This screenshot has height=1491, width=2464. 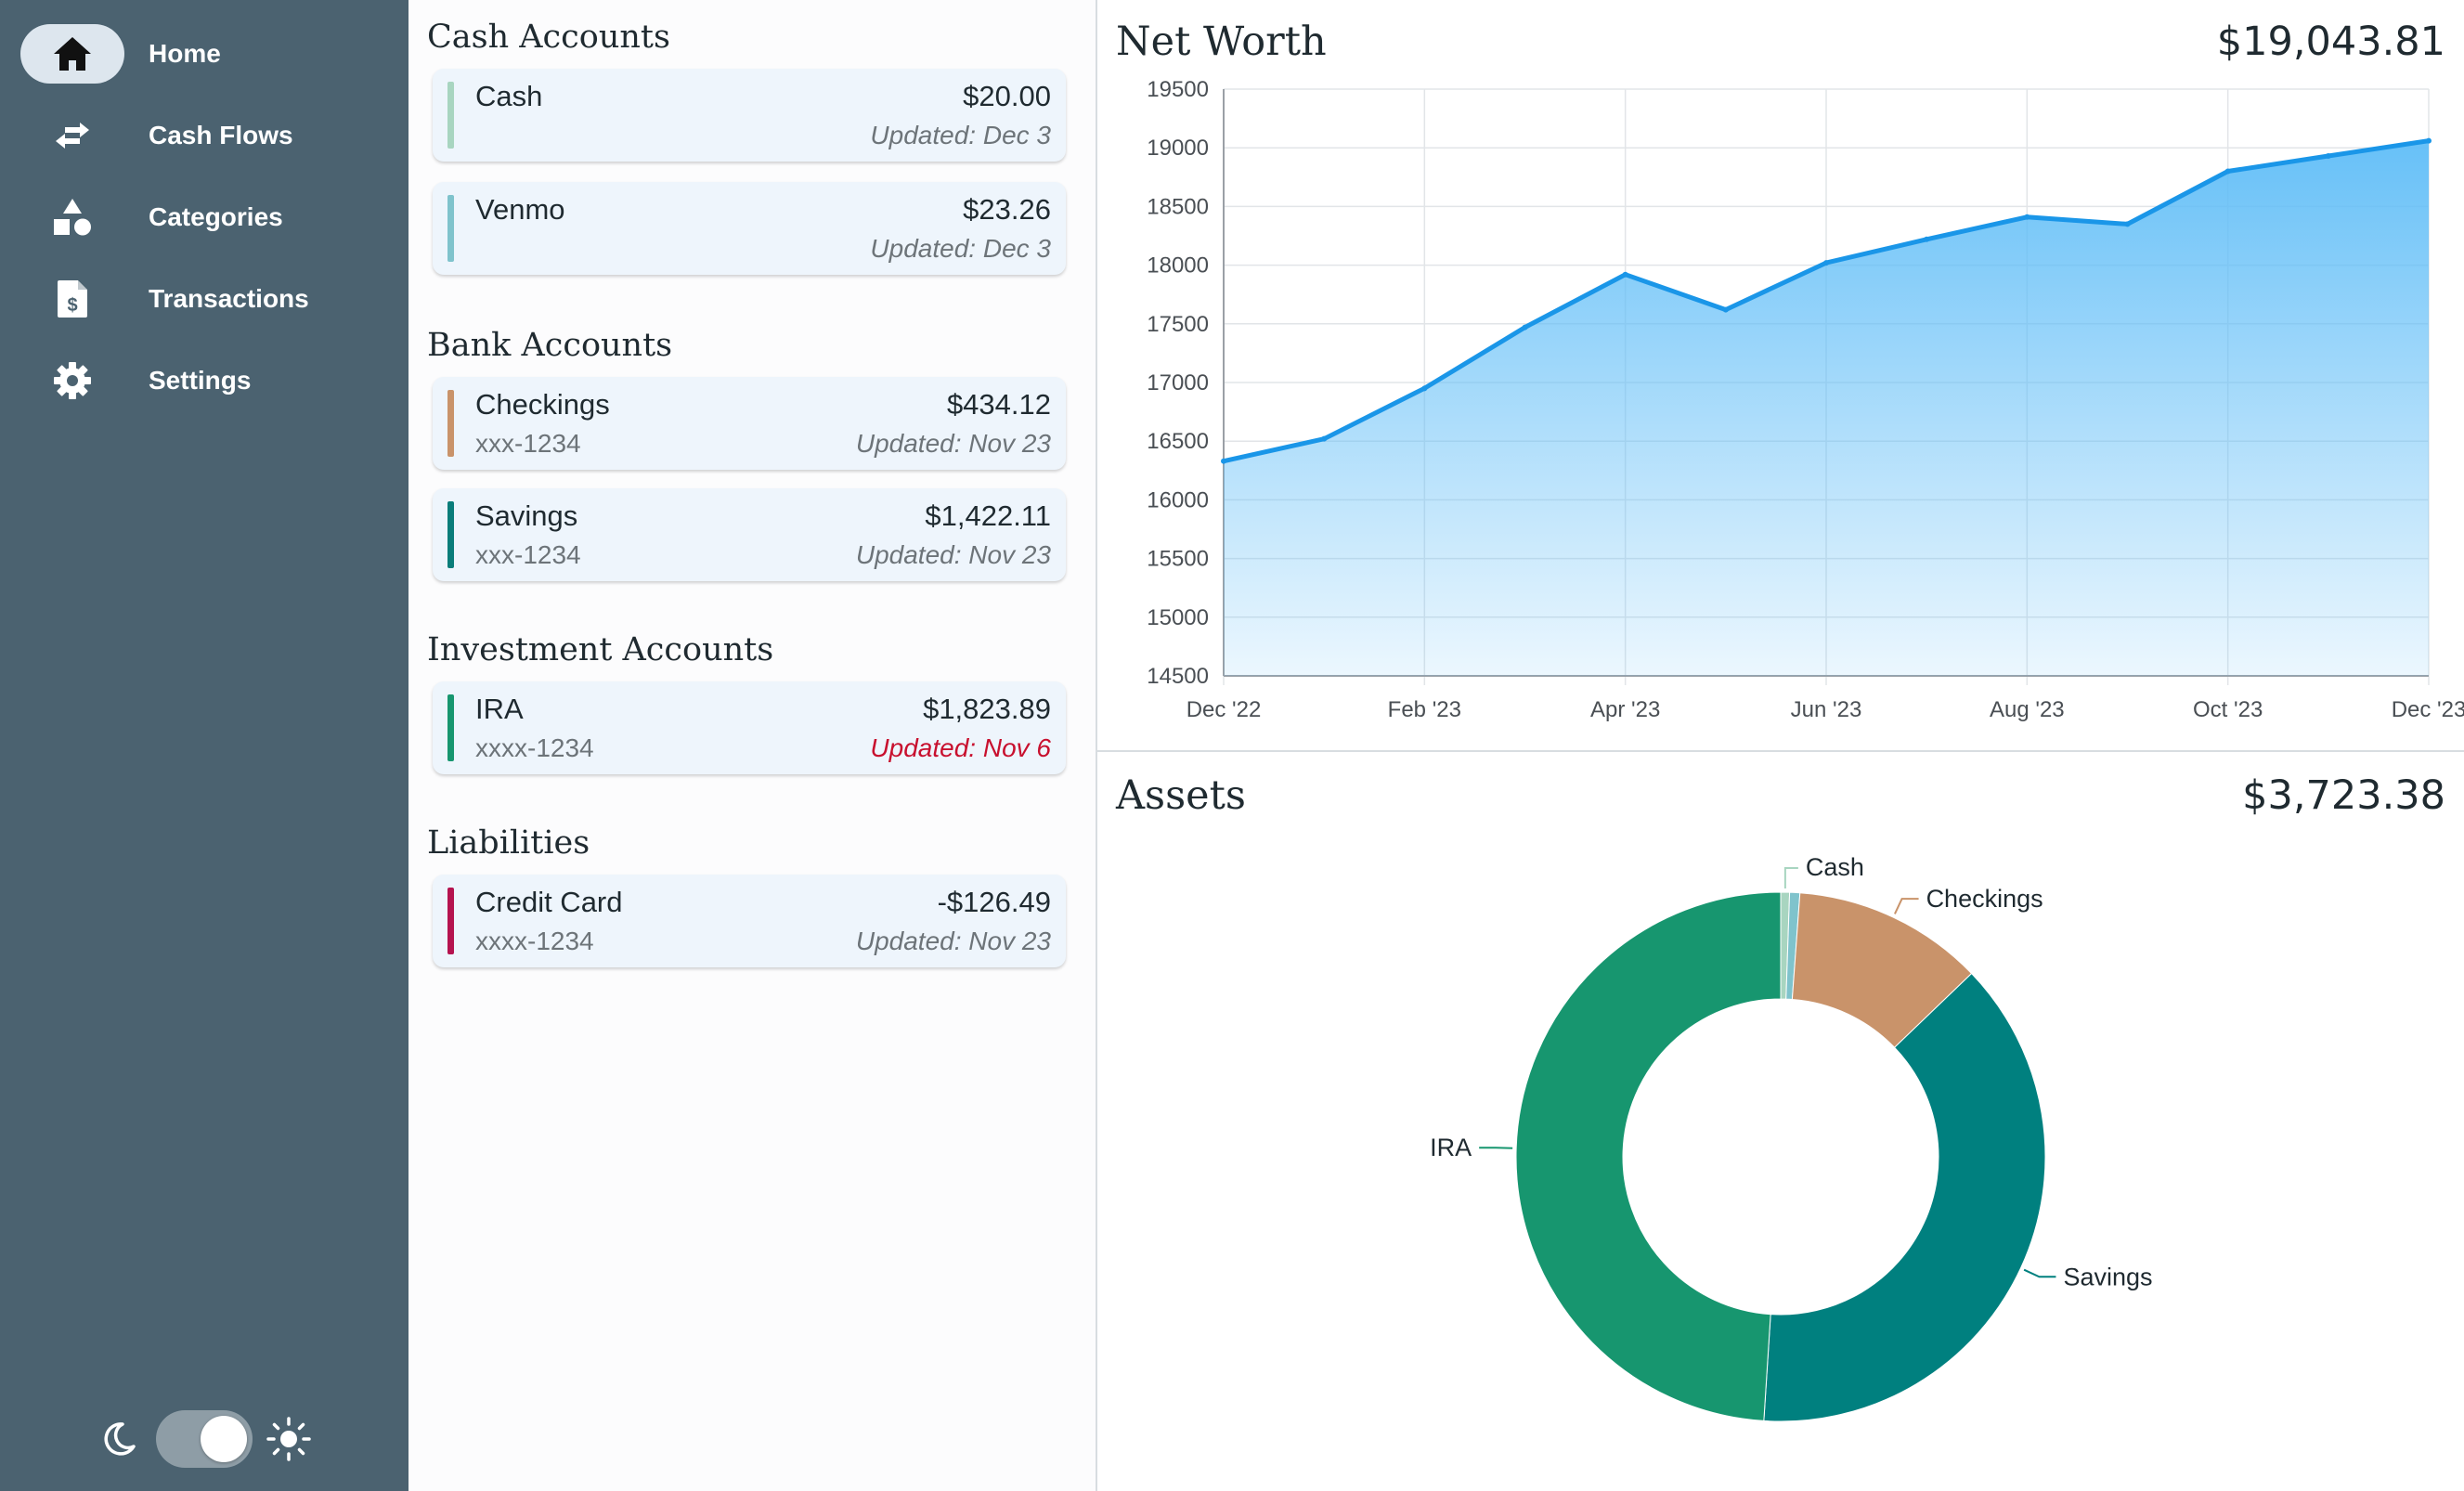 What do you see at coordinates (2330, 42) in the screenshot?
I see `net-worth-total: $19,043.81` at bounding box center [2330, 42].